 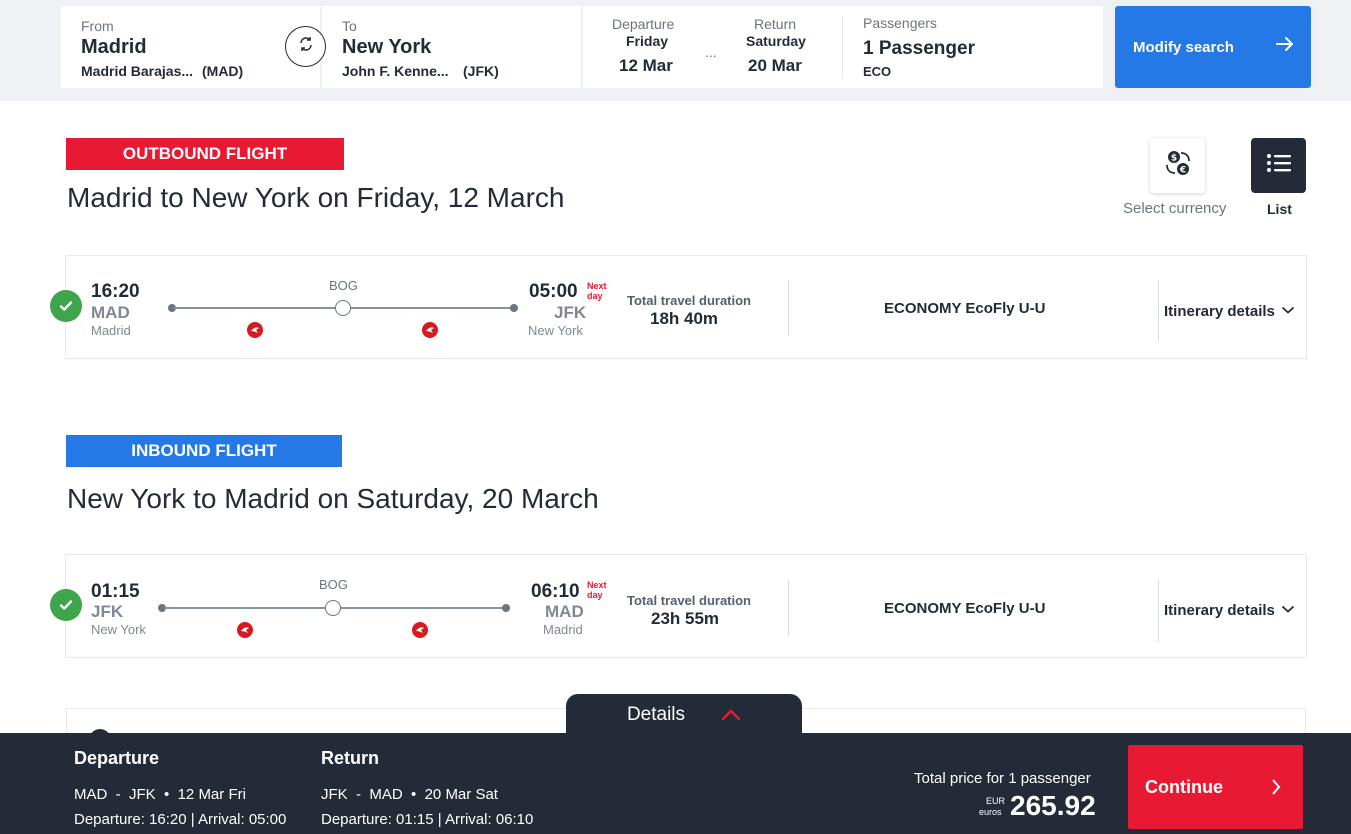 What do you see at coordinates (160, 794) in the screenshot?
I see `summary-departure-route: MAD - JFK • 12 Mar Fri` at bounding box center [160, 794].